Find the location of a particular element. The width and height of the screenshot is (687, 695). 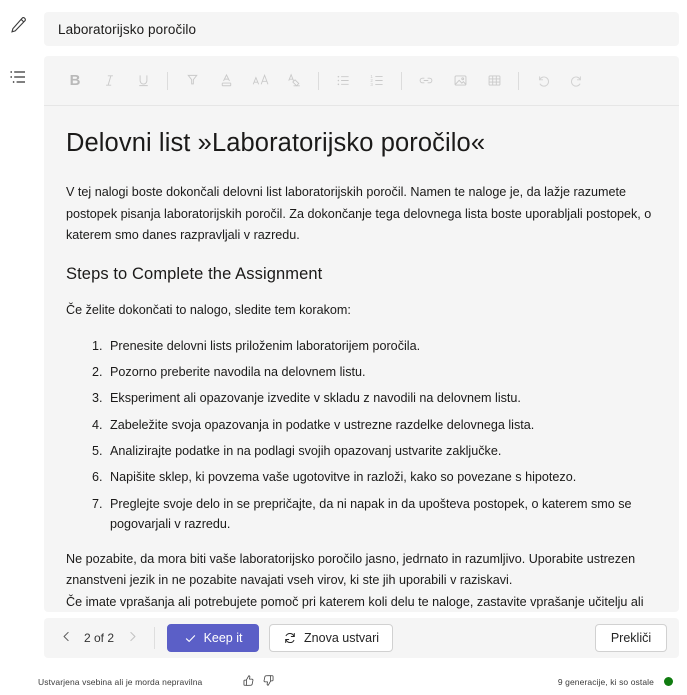

italic-button is located at coordinates (109, 81).